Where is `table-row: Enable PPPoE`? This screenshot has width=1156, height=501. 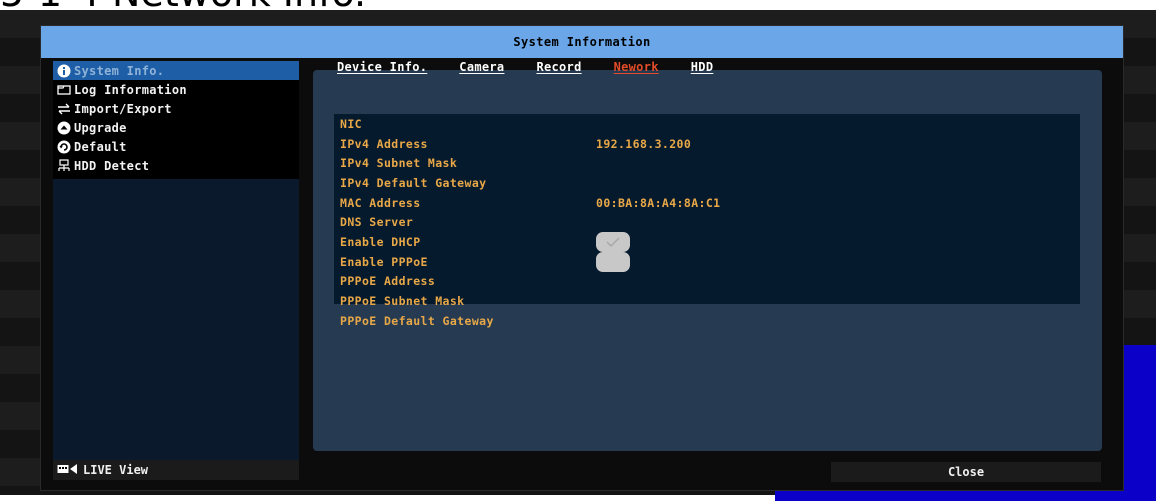
table-row: Enable PPPoE is located at coordinates (707, 261).